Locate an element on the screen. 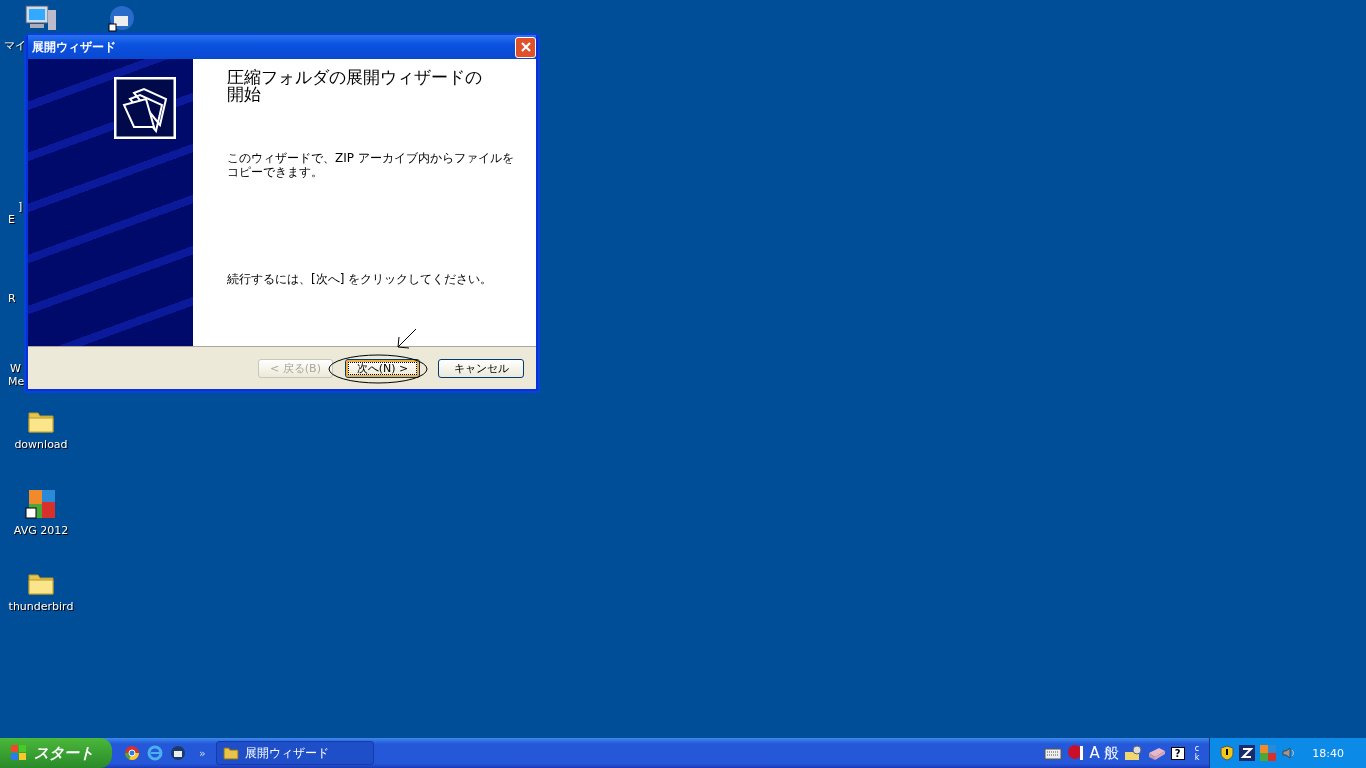 The width and height of the screenshot is (1366, 768). ime-mode-button: 般 is located at coordinates (1111, 753).